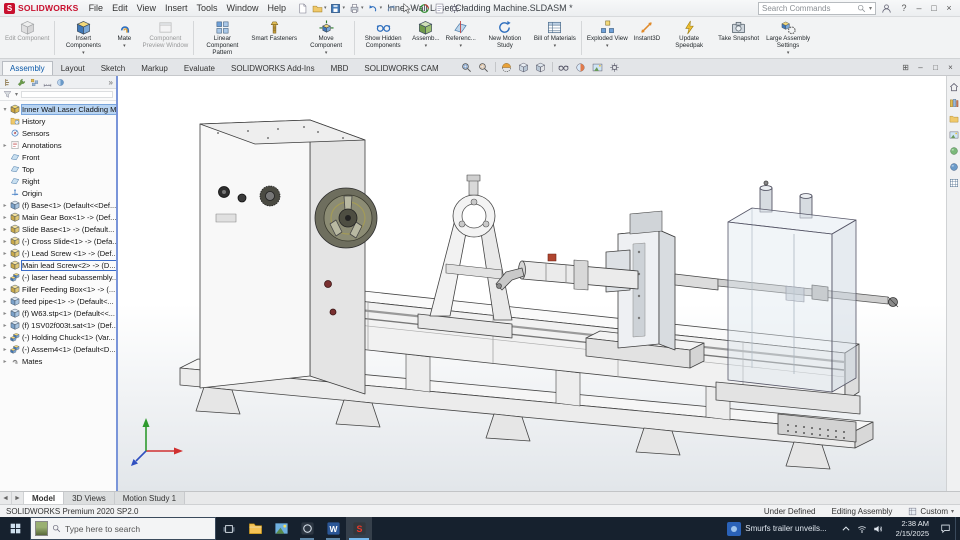 This screenshot has width=960, height=540. Describe the element at coordinates (862, 528) in the screenshot. I see `network-icon` at that location.